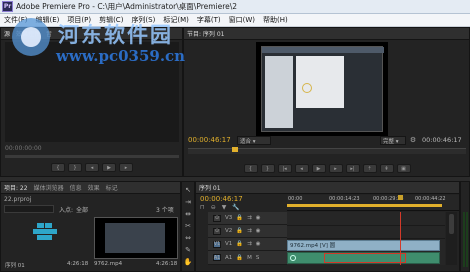  Describe the element at coordinates (209, 20) in the screenshot. I see `menu-title: 字幕(T)` at that location.